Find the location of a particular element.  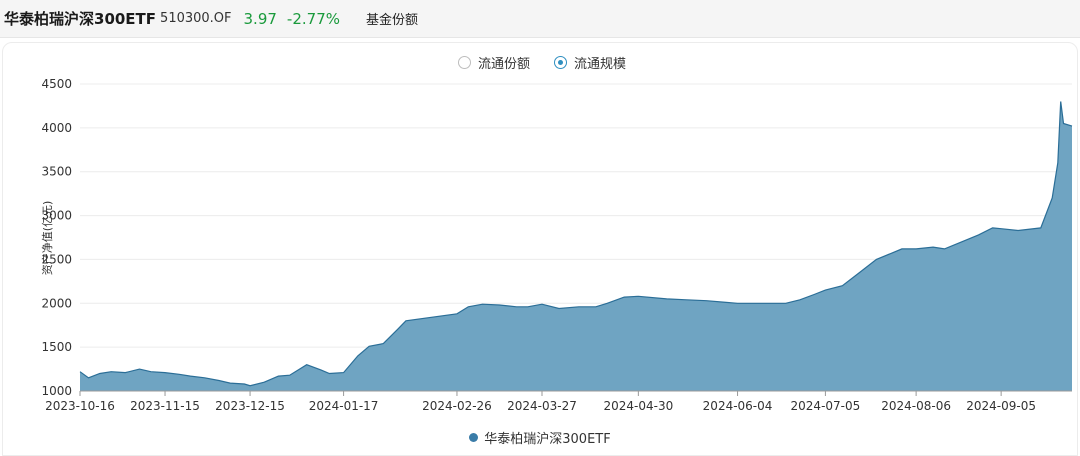

x-tick-label: 2023-12-15 is located at coordinates (250, 406).